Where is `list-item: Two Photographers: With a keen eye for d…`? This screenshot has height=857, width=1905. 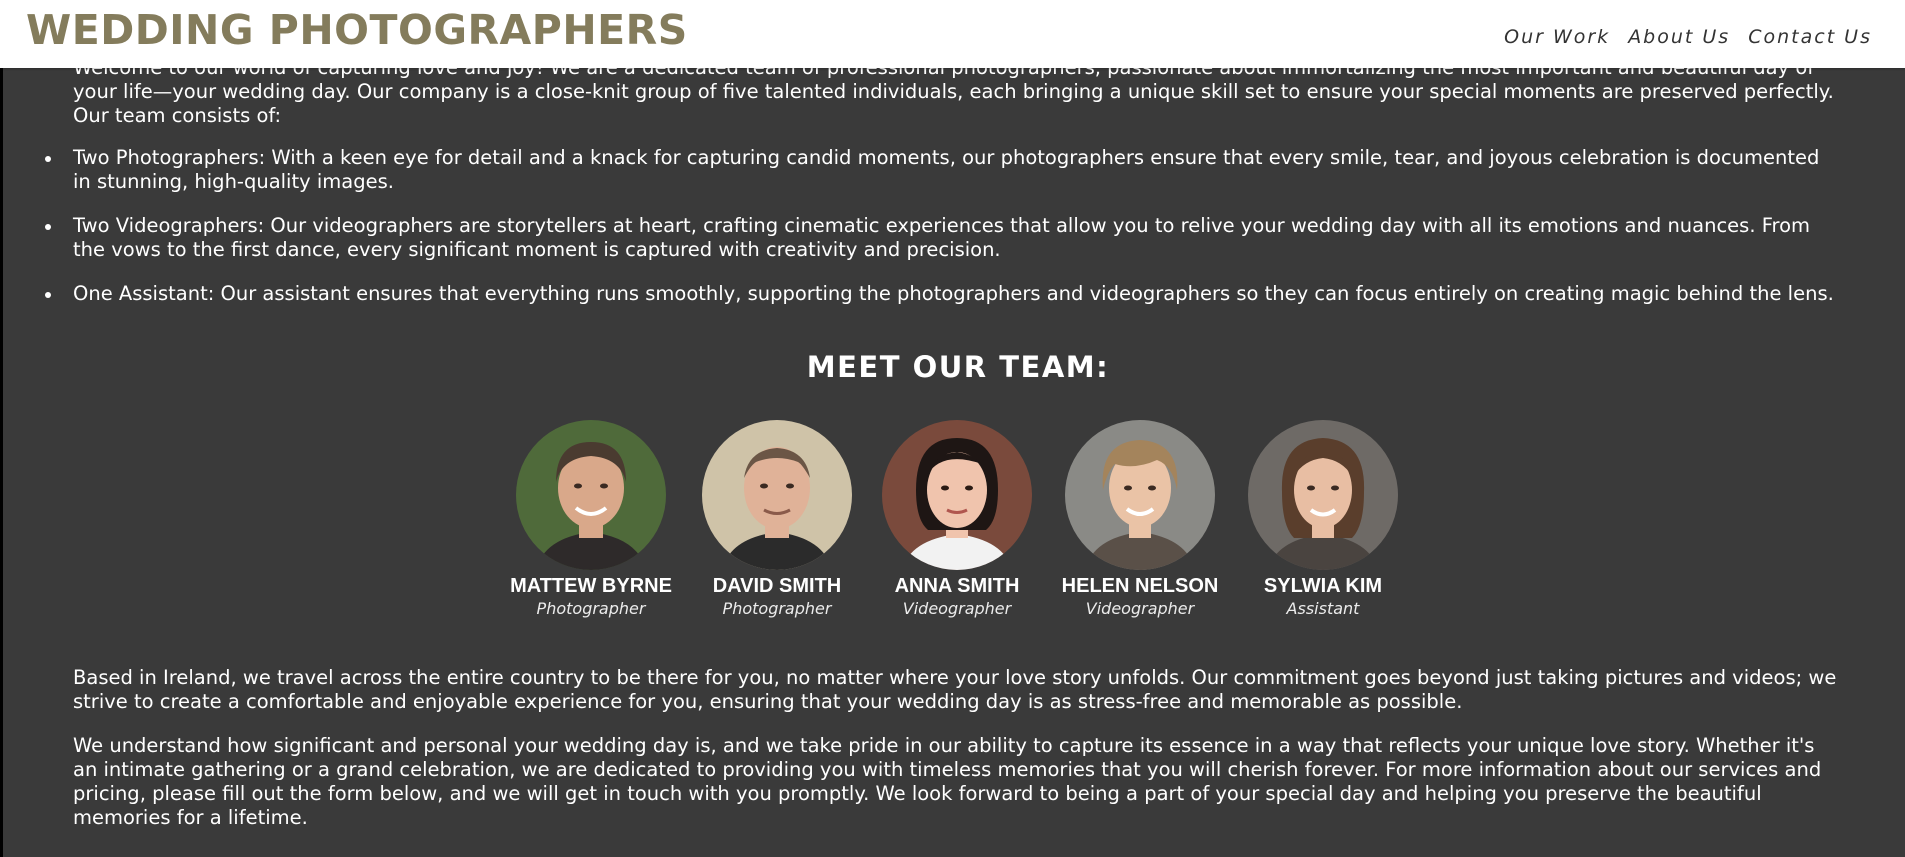 list-item: Two Photographers: With a keen eye for d… is located at coordinates (944, 170).